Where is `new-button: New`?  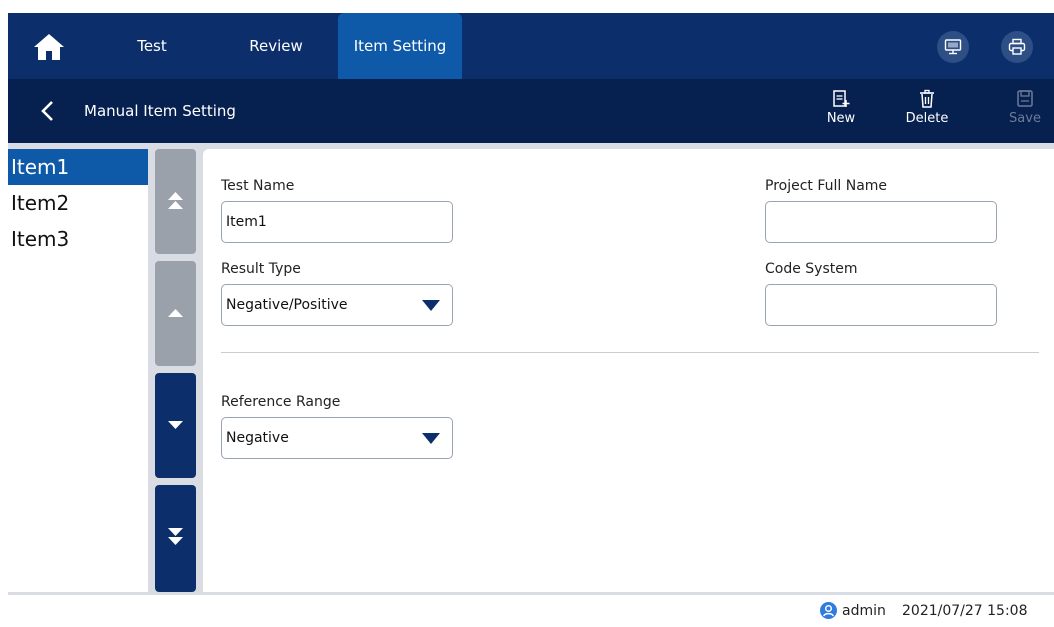 new-button: New is located at coordinates (841, 112).